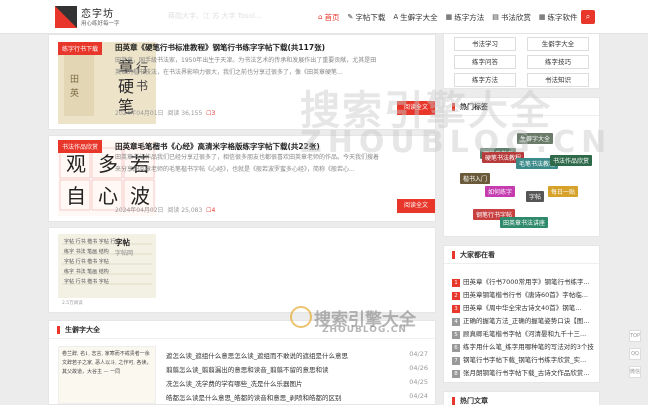 This screenshot has width=648, height=405. What do you see at coordinates (563, 191) in the screenshot?
I see `tag-link: 每日一贴` at bounding box center [563, 191].